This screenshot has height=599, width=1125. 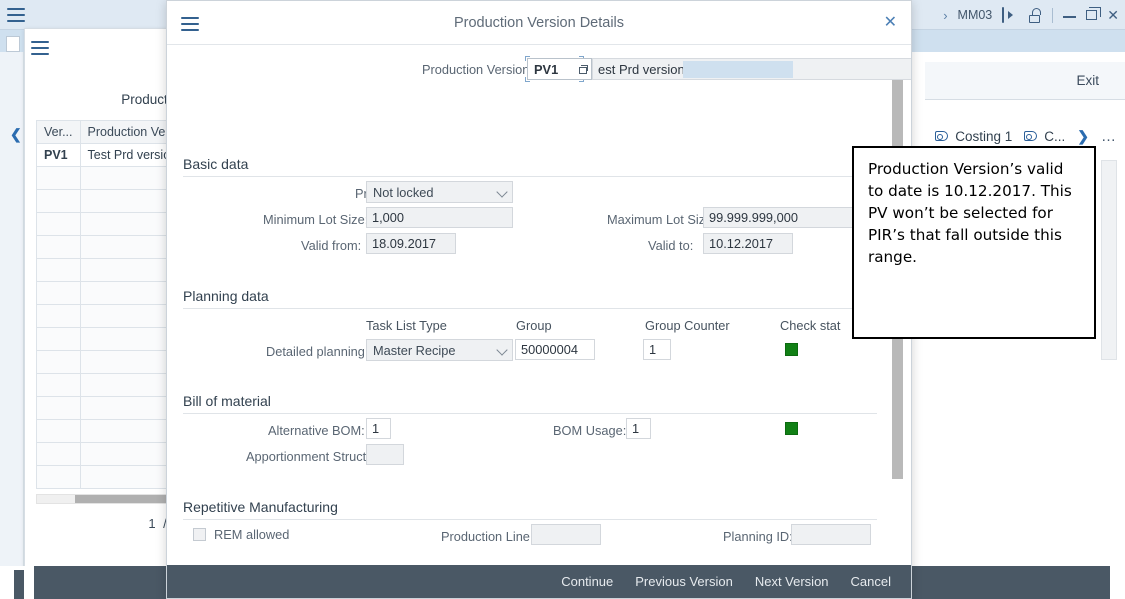 What do you see at coordinates (477, 69) in the screenshot?
I see `production-version-label: Production Version:` at bounding box center [477, 69].